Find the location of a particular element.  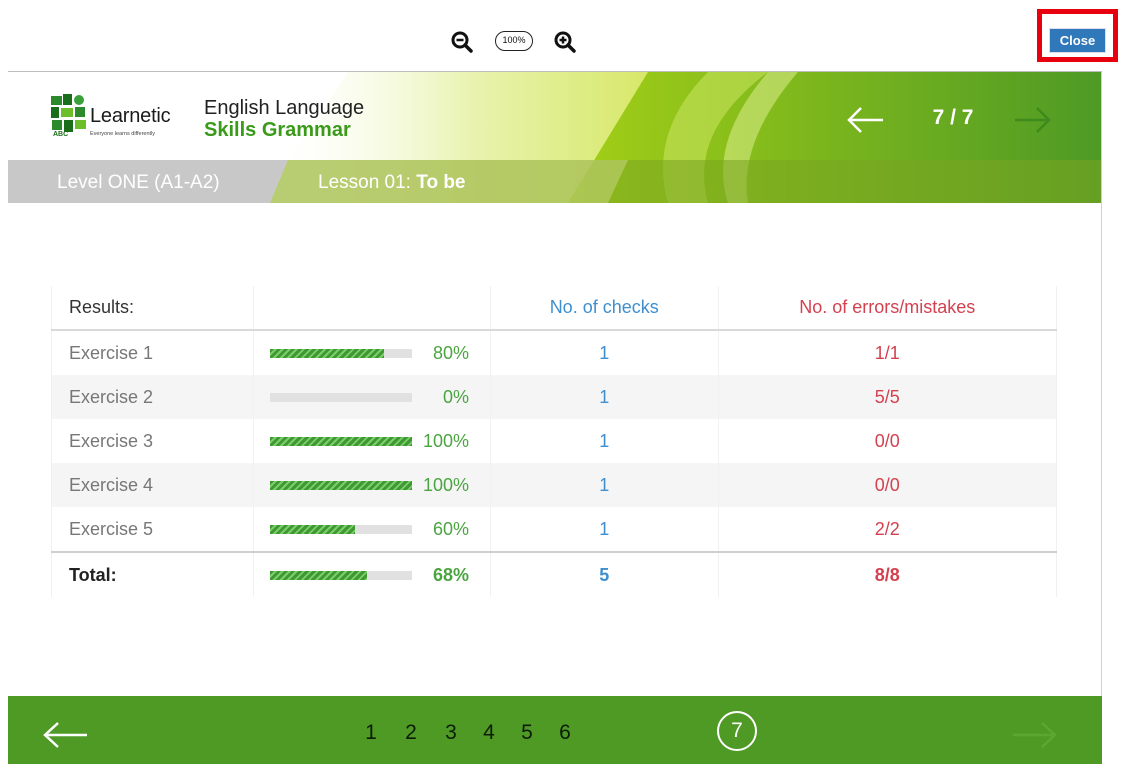

total-row: Total: 68% 5 8/8 is located at coordinates (554, 574).